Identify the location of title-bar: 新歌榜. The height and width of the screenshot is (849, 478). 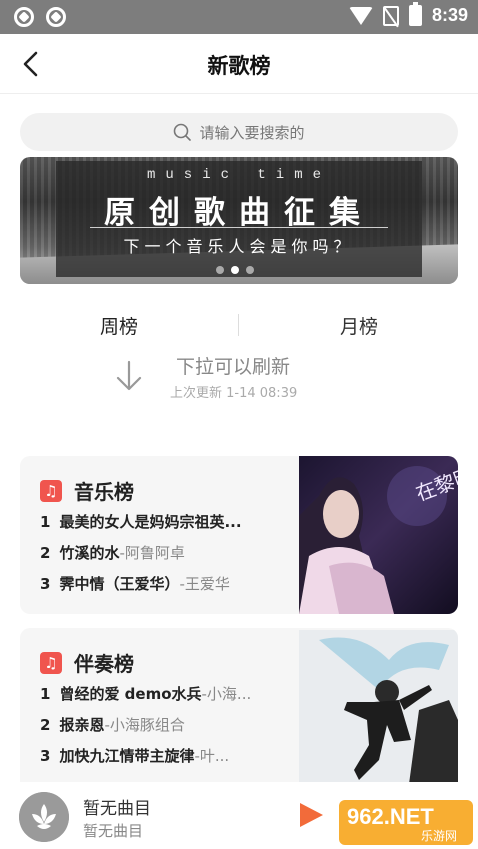
(239, 64).